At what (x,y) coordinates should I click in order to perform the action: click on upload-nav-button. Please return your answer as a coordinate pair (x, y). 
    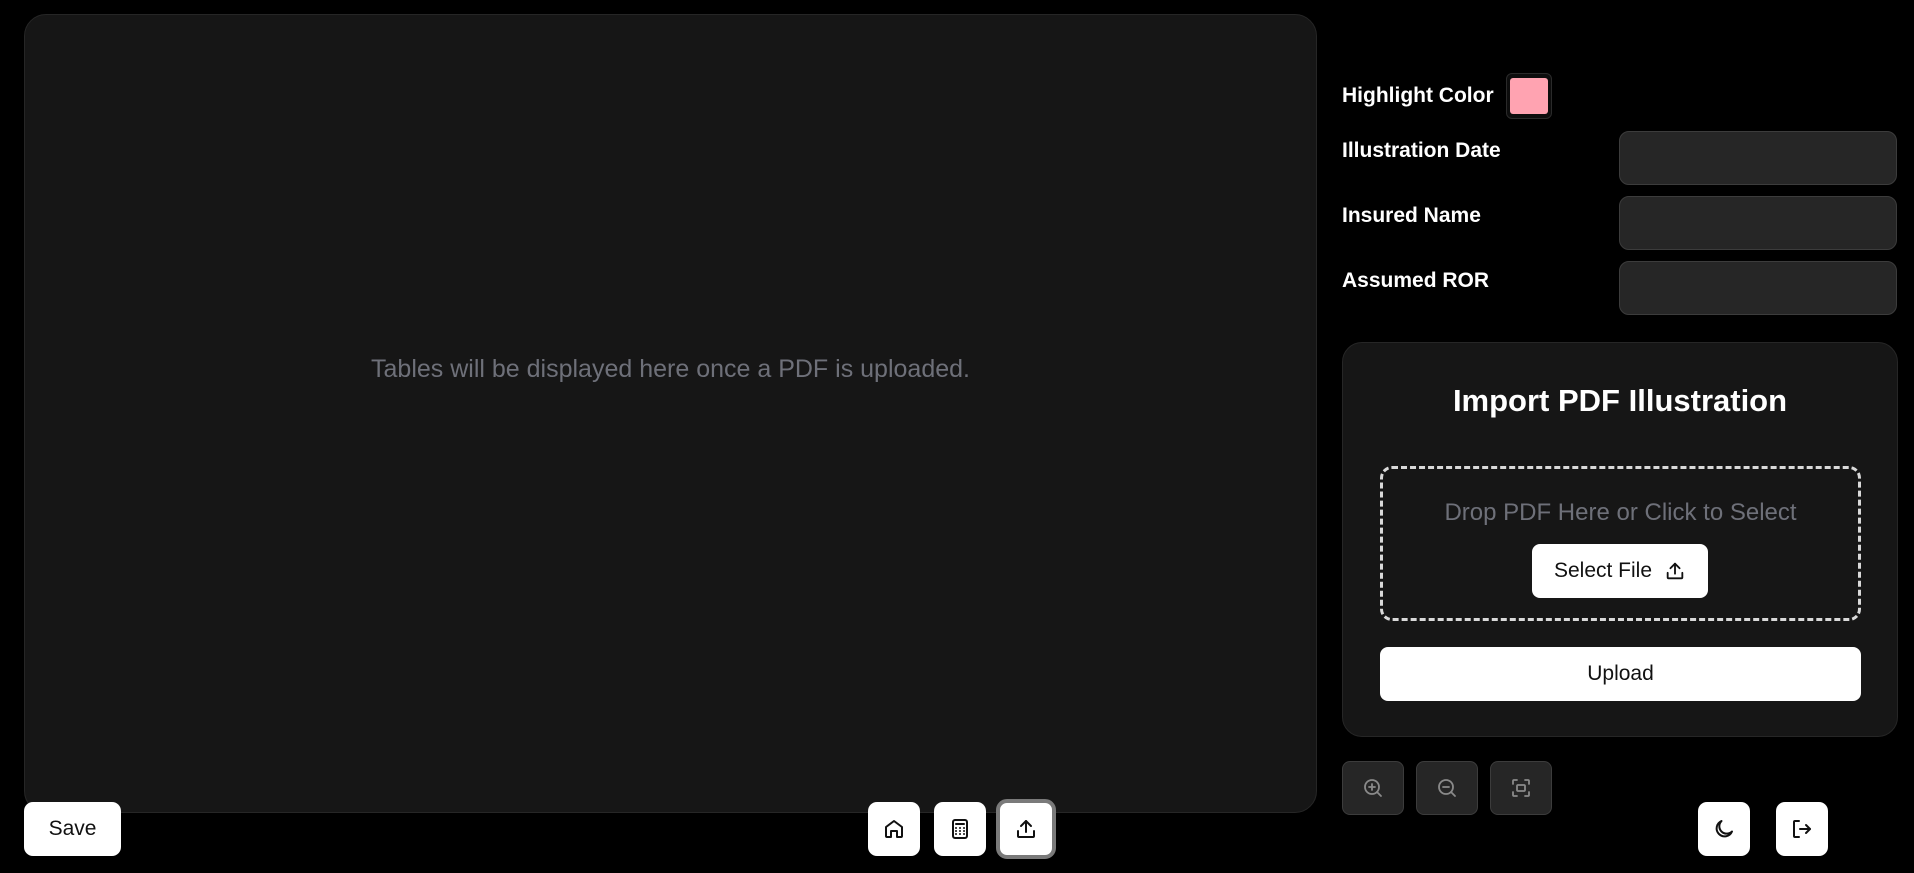
    Looking at the image, I should click on (1026, 829).